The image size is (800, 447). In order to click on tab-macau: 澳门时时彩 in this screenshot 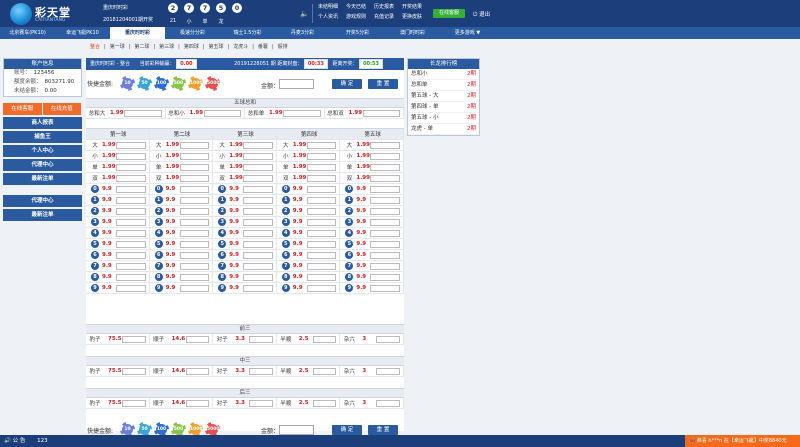, I will do `click(412, 33)`.